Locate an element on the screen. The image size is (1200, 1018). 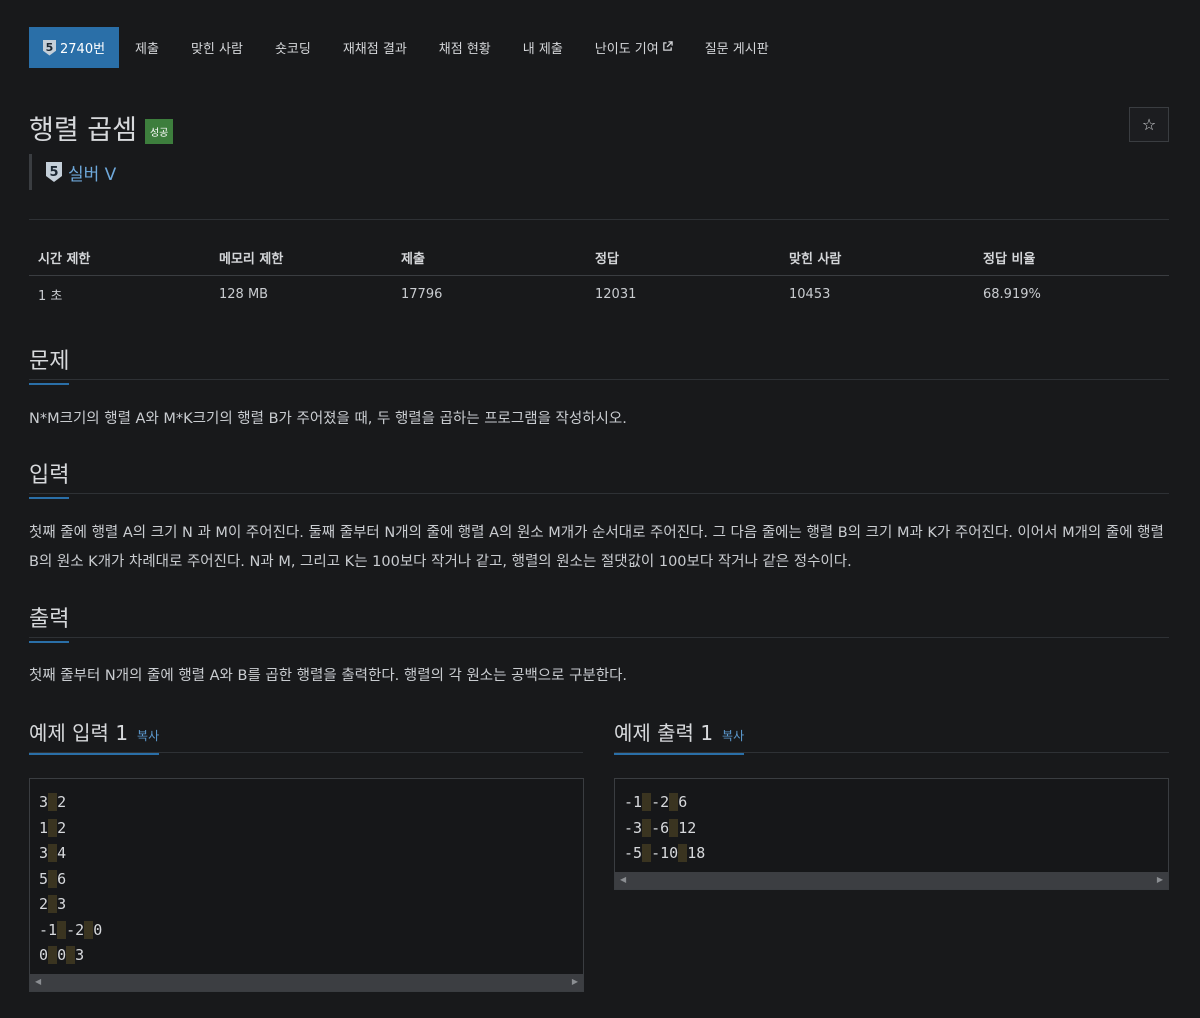
header-ratio: 정답 비율 is located at coordinates (1009, 259).